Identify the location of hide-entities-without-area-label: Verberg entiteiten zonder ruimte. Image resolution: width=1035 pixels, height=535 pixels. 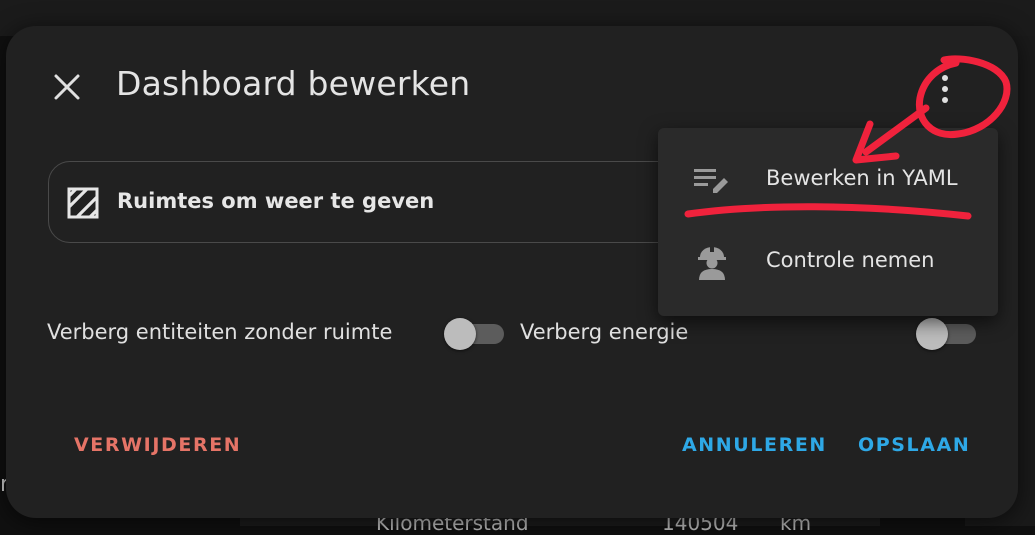
(220, 332).